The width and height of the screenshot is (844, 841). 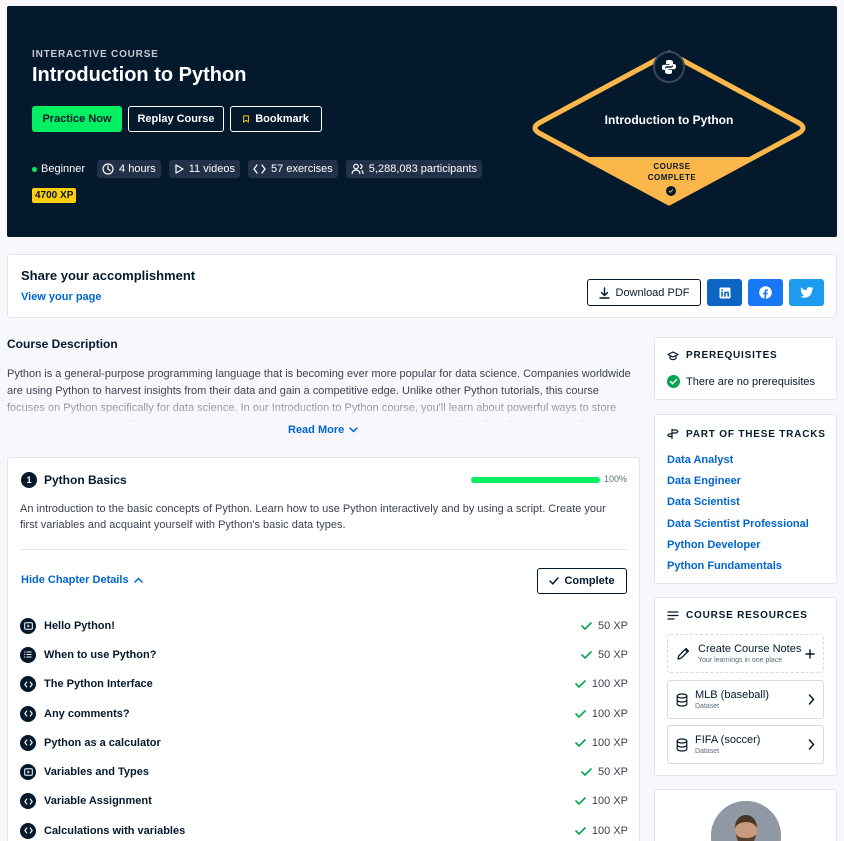 I want to click on complete-button: Complete, so click(x=582, y=581).